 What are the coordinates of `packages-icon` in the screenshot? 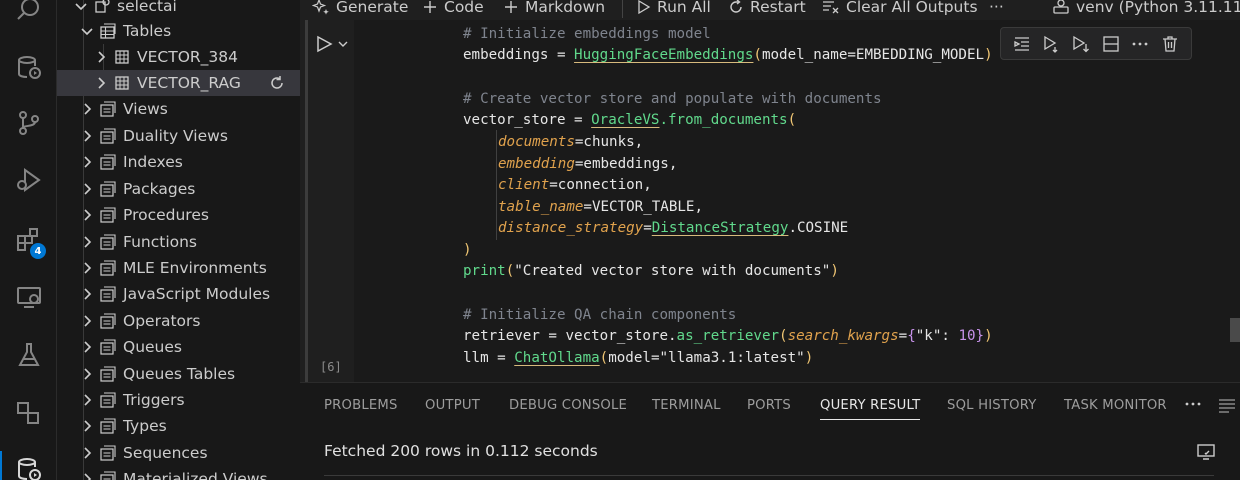 It's located at (108, 189).